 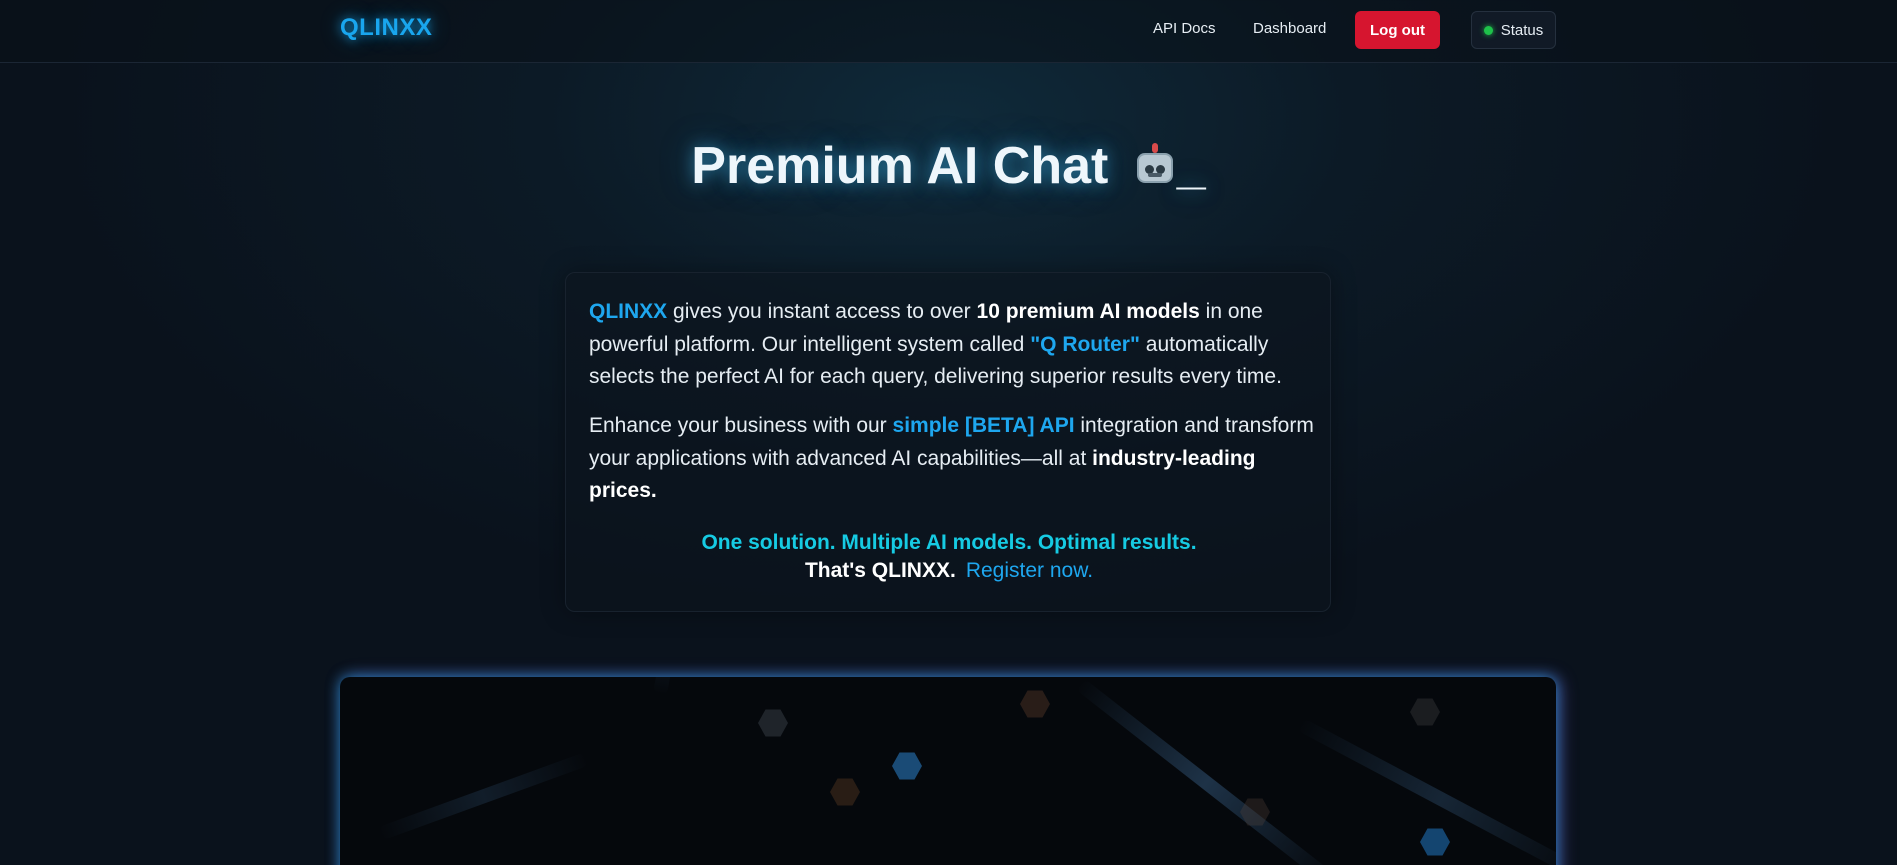 I want to click on title-cursor: _, so click(x=1191, y=166).